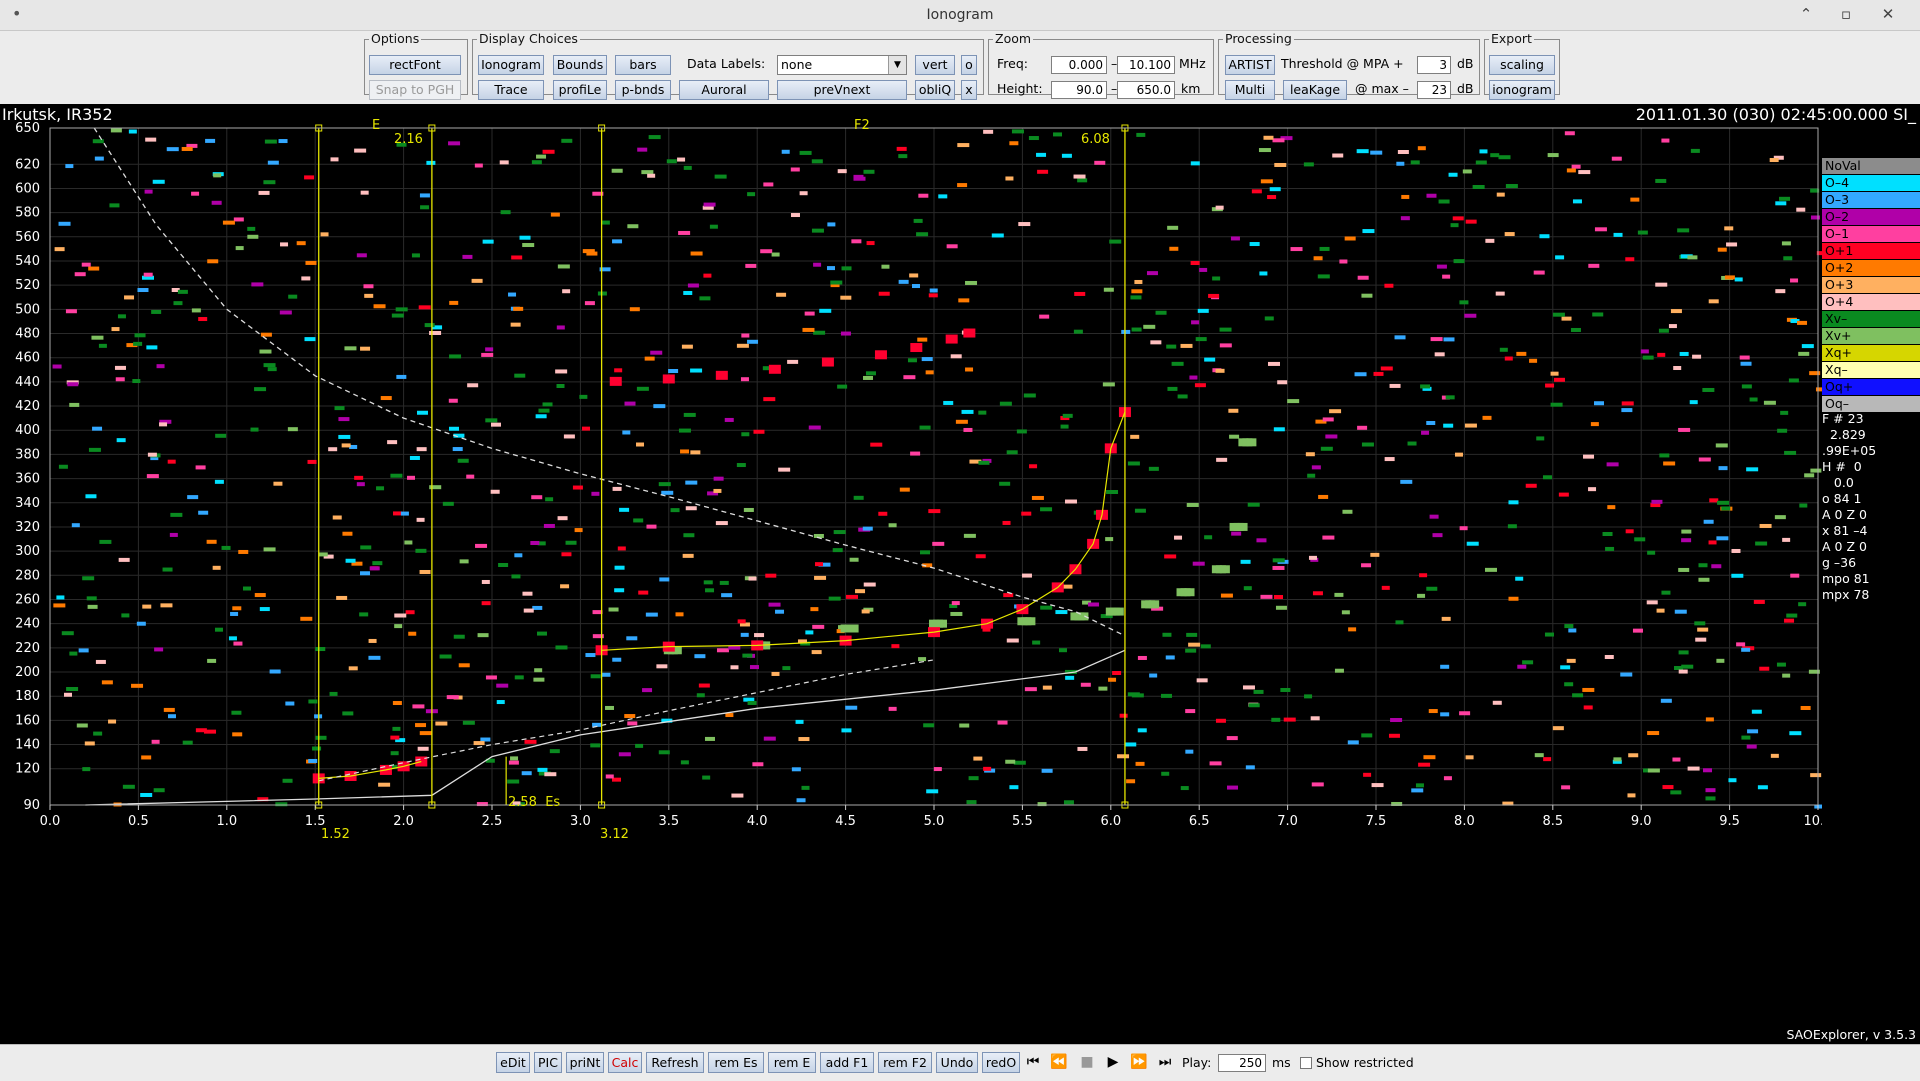 This screenshot has height=1081, width=1920. I want to click on x-button: x, so click(969, 90).